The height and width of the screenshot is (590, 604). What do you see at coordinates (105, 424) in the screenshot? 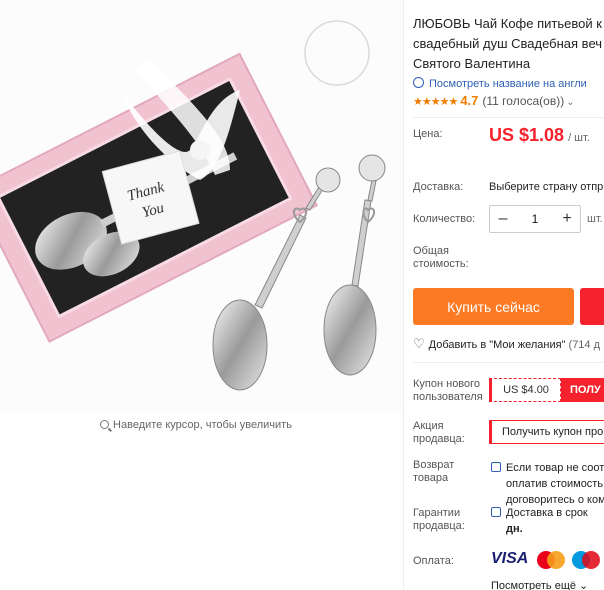
I see `magnifier-icon` at bounding box center [105, 424].